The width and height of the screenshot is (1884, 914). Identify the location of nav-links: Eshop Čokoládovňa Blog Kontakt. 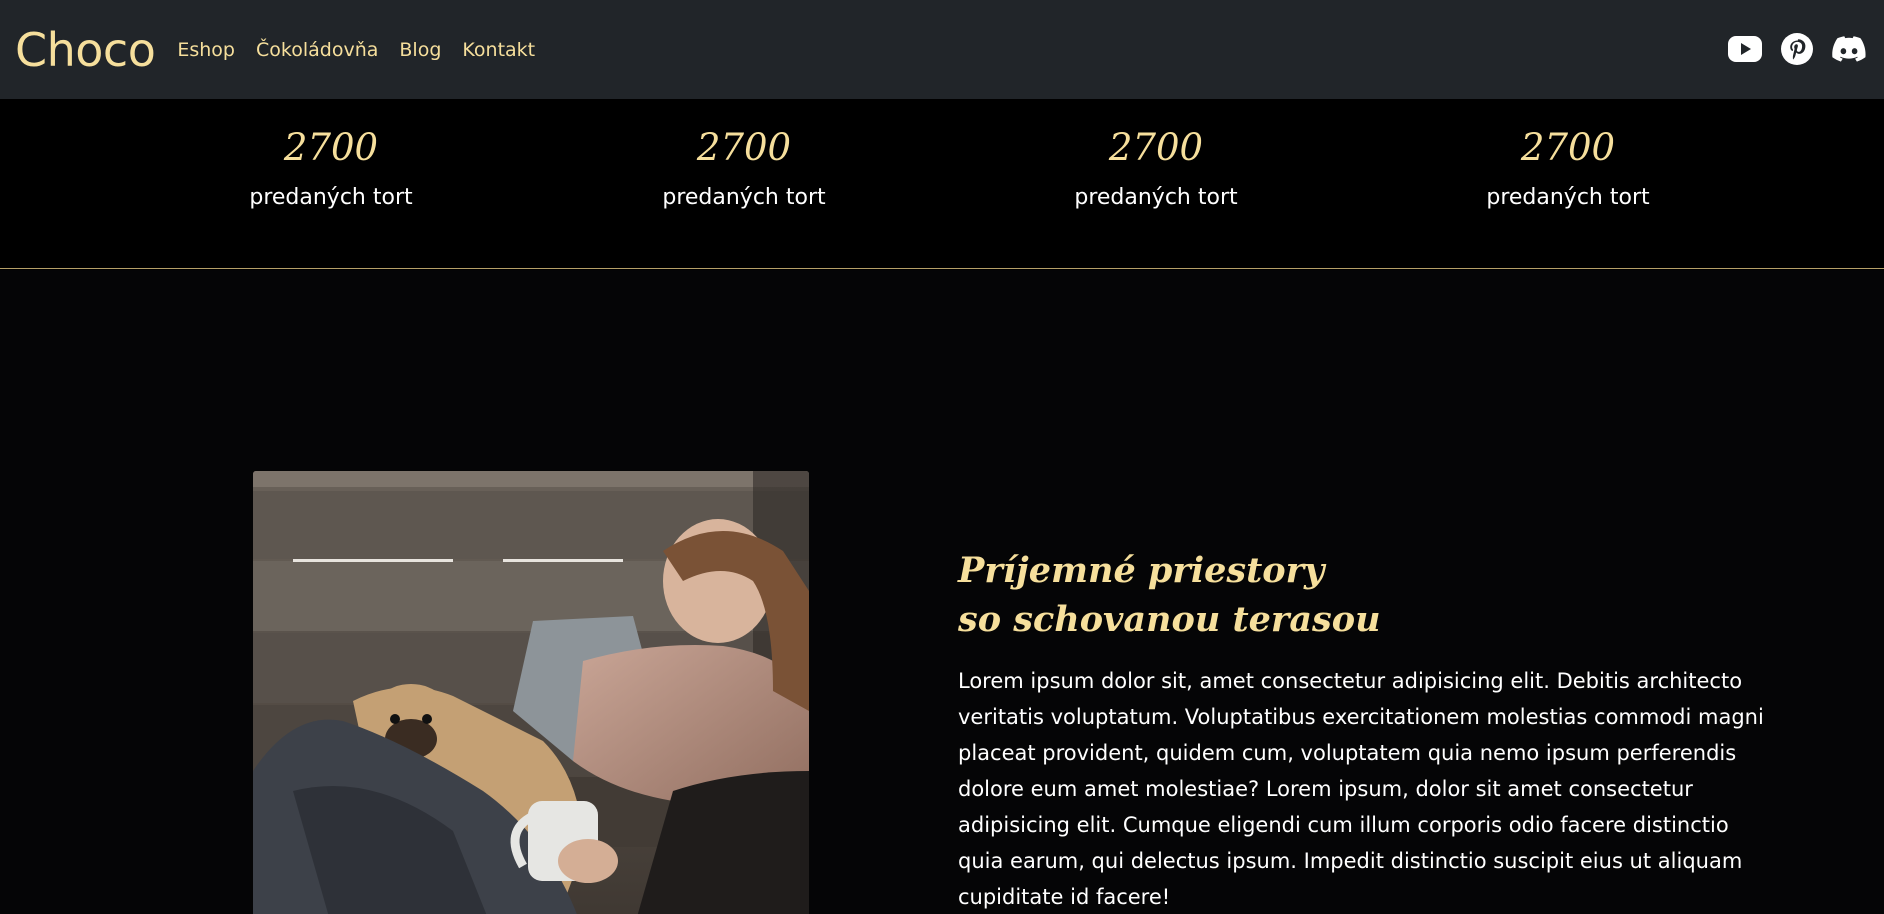
(366, 50).